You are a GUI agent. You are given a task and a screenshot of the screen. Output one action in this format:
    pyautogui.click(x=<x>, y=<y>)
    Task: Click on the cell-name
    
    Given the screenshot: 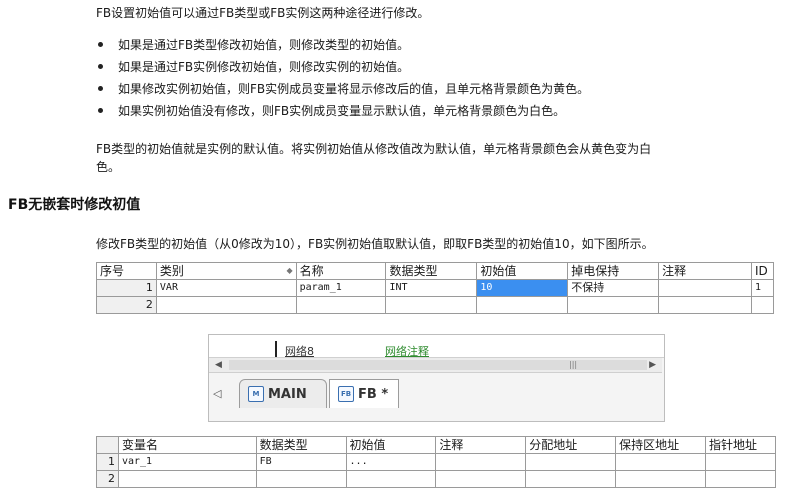 What is the action you would take?
    pyautogui.click(x=341, y=305)
    